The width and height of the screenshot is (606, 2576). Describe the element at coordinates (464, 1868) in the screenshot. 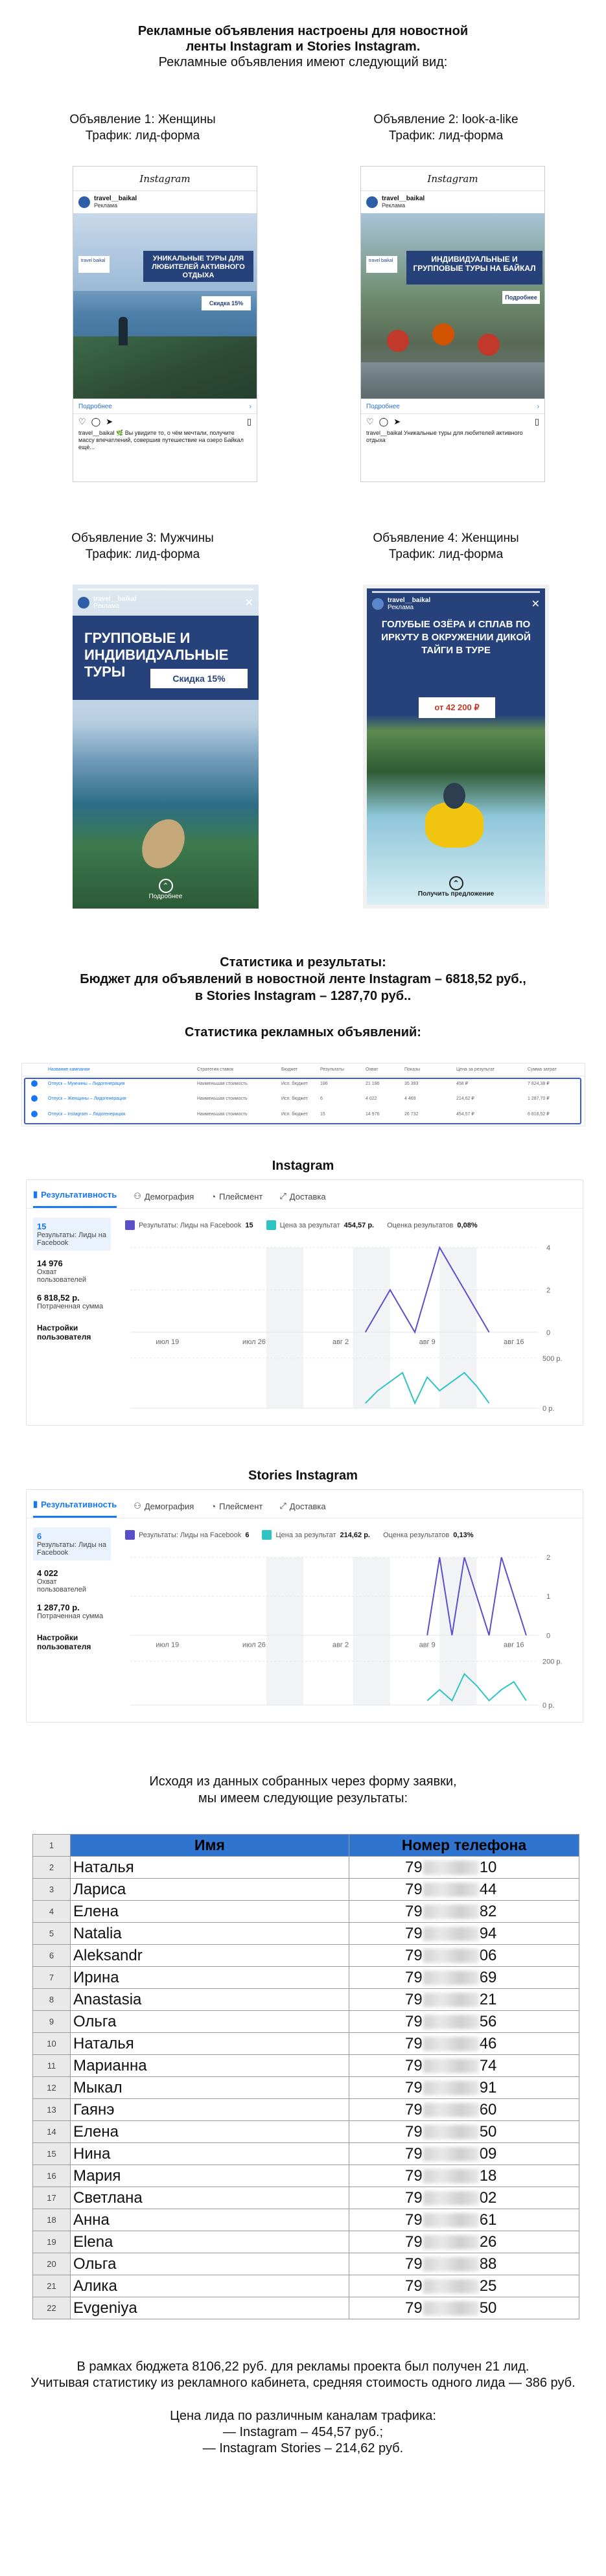

I see `lead-phone: 79 10` at that location.